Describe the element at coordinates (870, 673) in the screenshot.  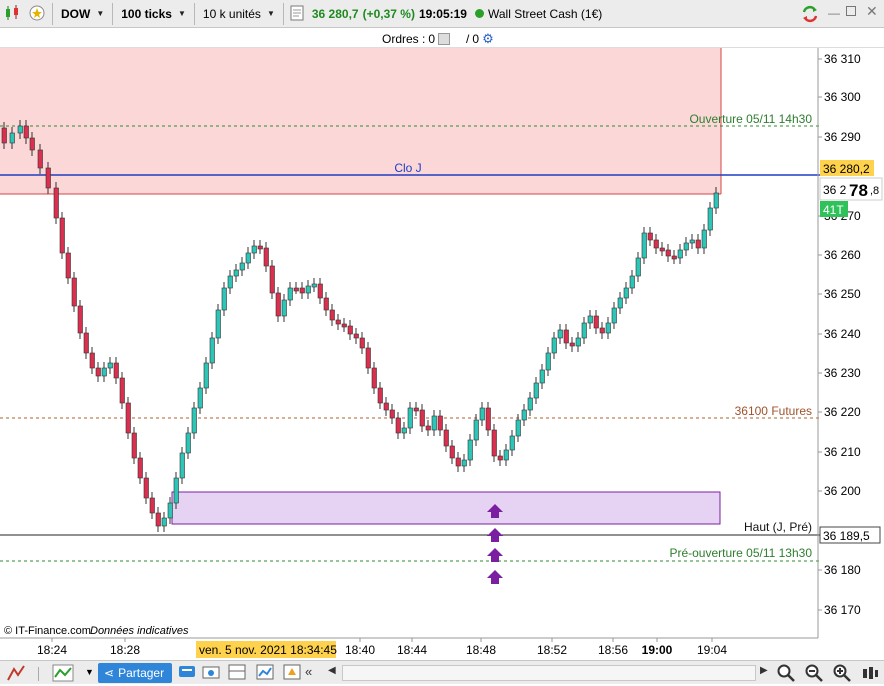
I see `candle-width-icon` at that location.